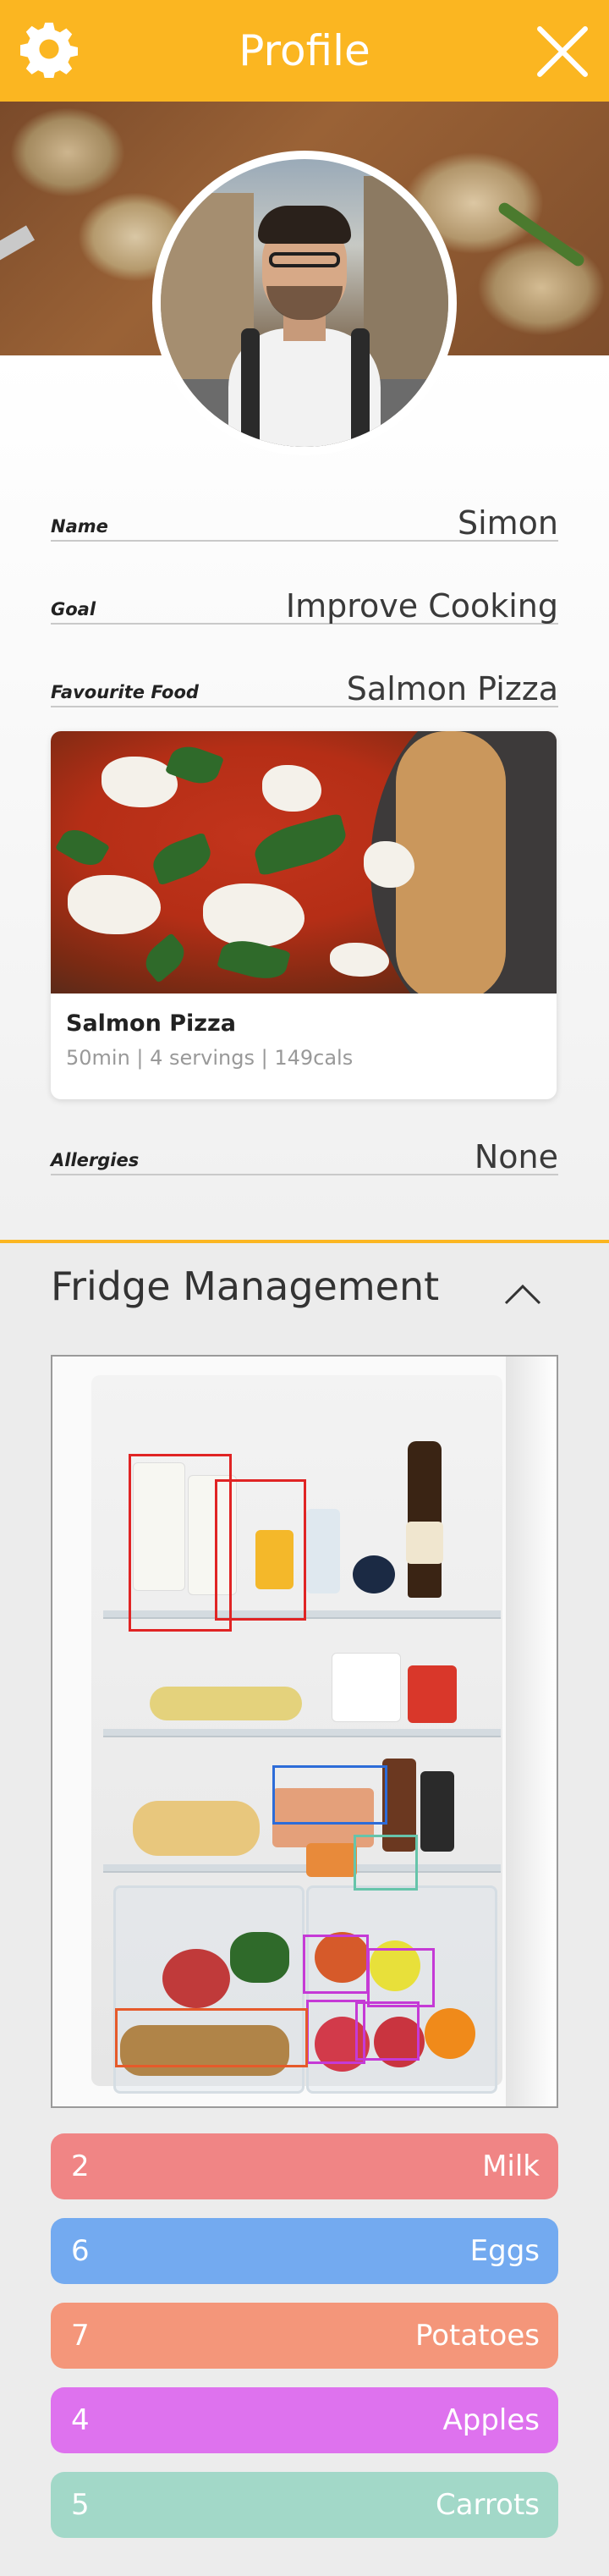 This screenshot has width=609, height=2576. What do you see at coordinates (81, 2251) in the screenshot?
I see `item-count: 6` at bounding box center [81, 2251].